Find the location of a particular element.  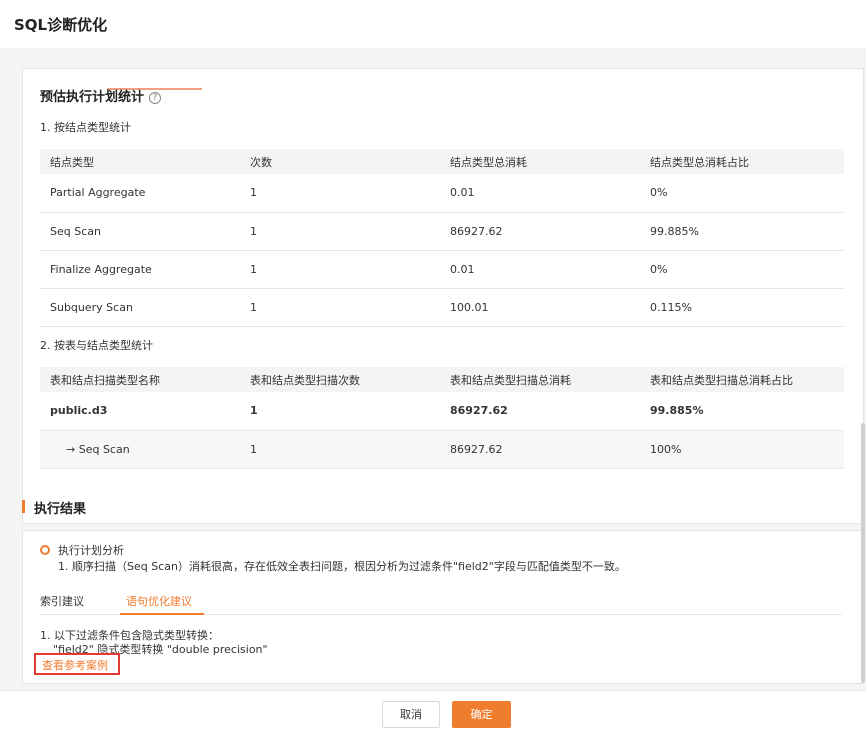

cell-table-name: → Seq Scan is located at coordinates (140, 449).